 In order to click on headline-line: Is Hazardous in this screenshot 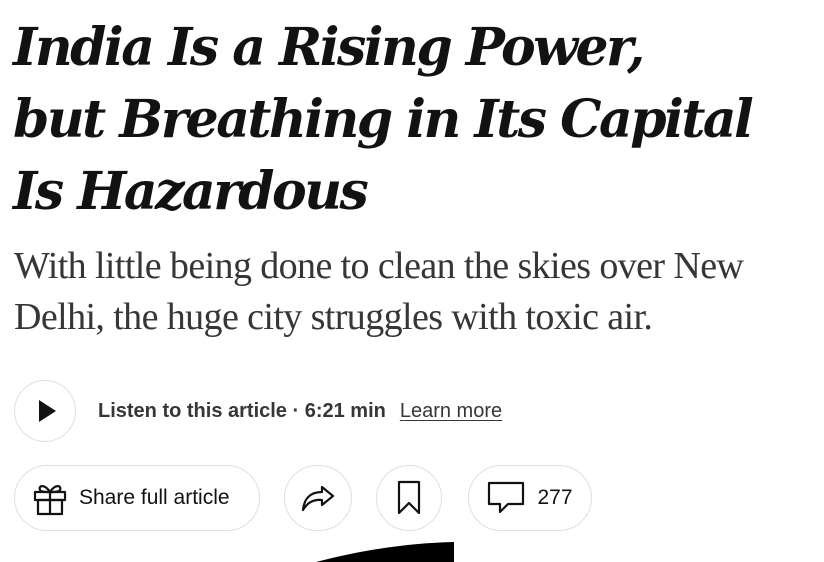, I will do `click(191, 191)`.